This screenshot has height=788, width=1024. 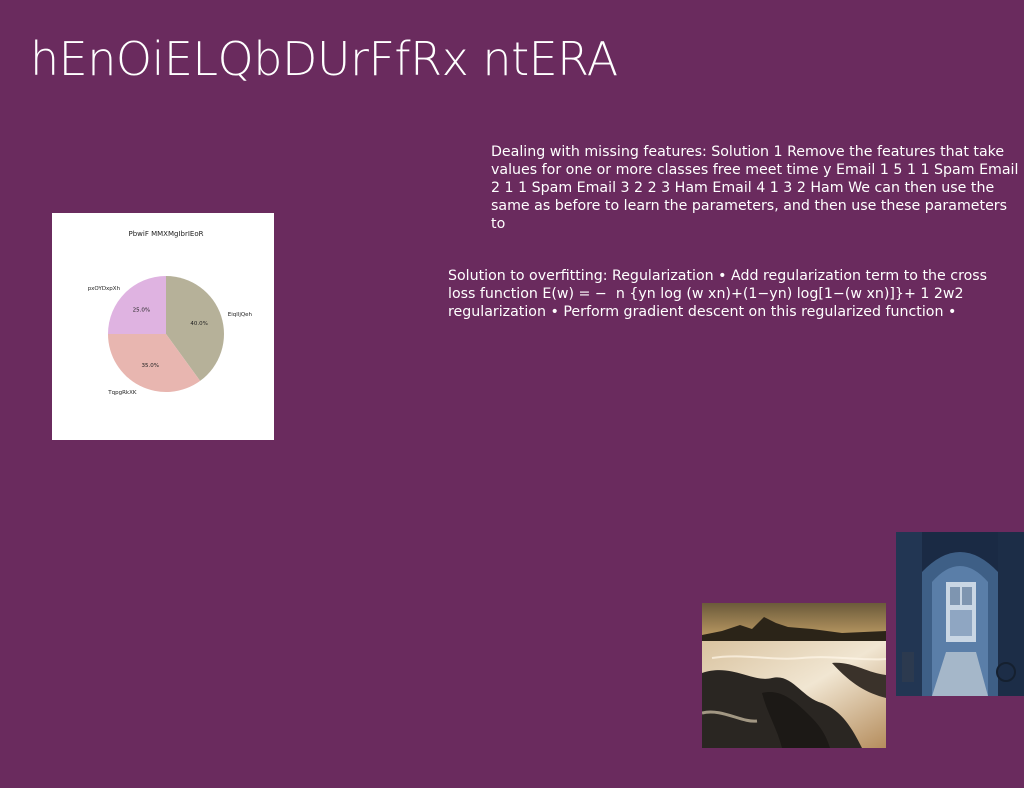 What do you see at coordinates (240, 315) in the screenshot?
I see `pie-category-label: EiqlljQeh` at bounding box center [240, 315].